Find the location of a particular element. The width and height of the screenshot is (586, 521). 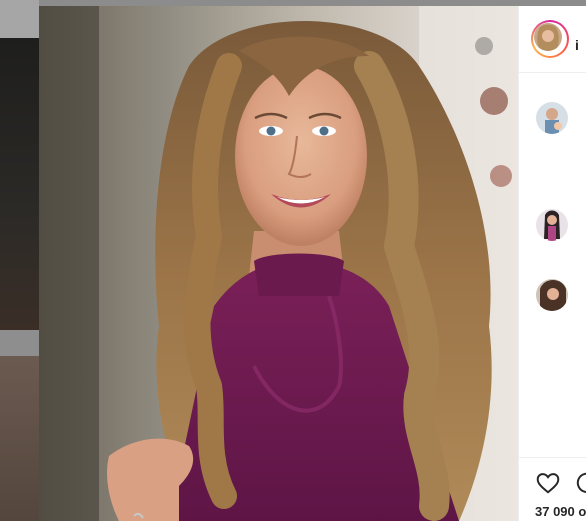

author-username: i is located at coordinates (577, 45).